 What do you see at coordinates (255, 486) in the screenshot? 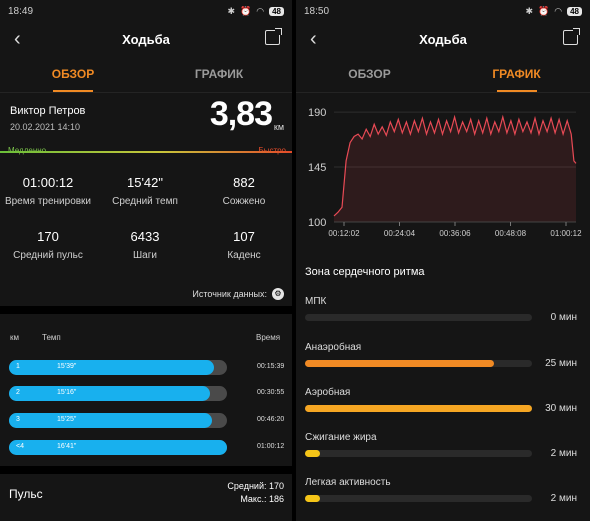
I see `pulse-avg: Средний: 170` at bounding box center [255, 486].